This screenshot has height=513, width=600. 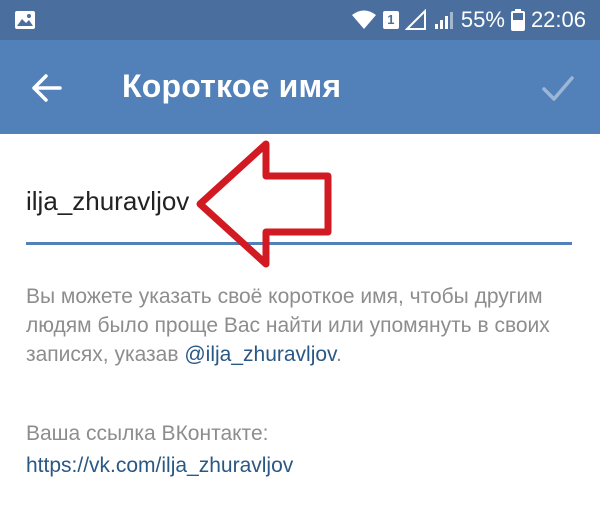 What do you see at coordinates (147, 433) in the screenshot?
I see `vk-link-label: Ваша ссылка ВКонтакте:` at bounding box center [147, 433].